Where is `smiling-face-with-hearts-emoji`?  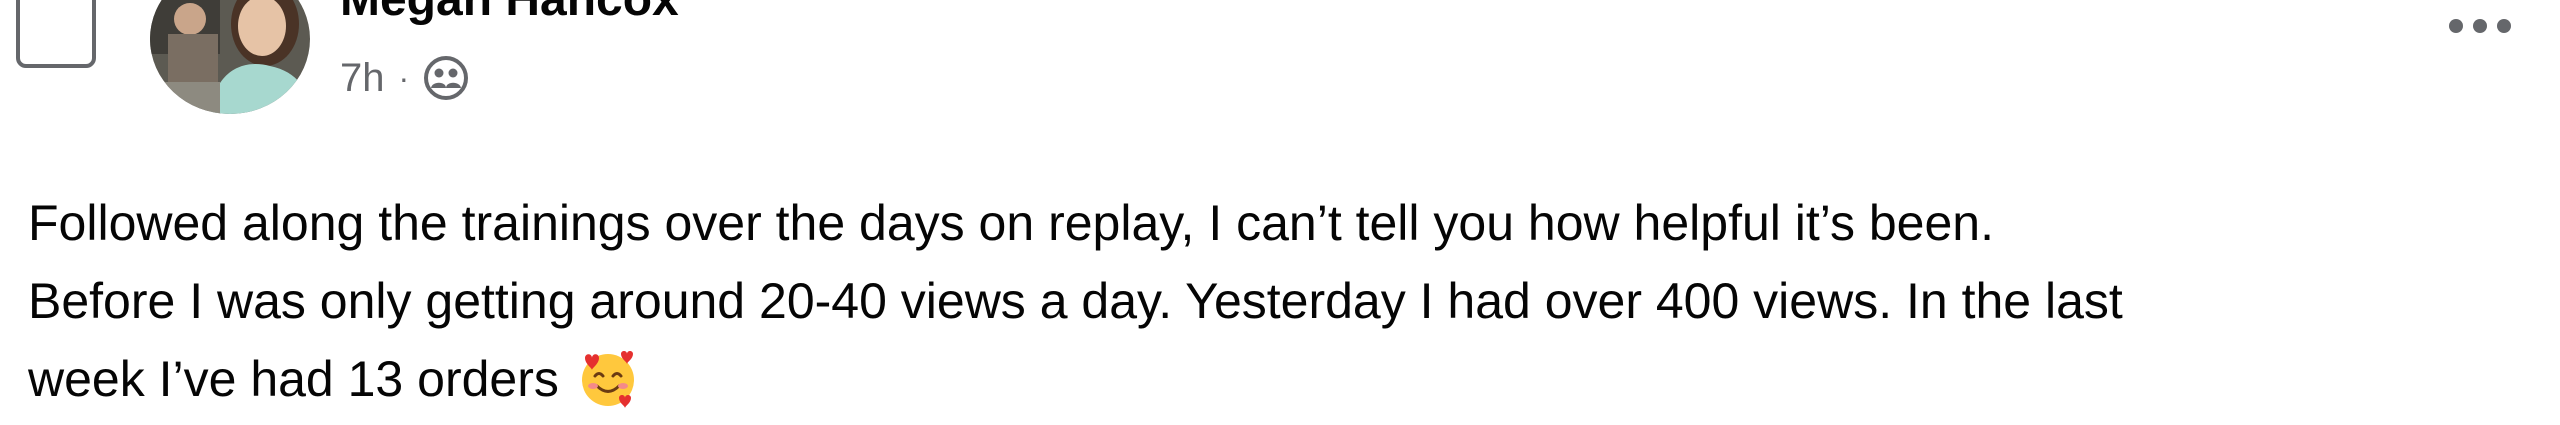
smiling-face-with-hearts-emoji is located at coordinates (608, 386).